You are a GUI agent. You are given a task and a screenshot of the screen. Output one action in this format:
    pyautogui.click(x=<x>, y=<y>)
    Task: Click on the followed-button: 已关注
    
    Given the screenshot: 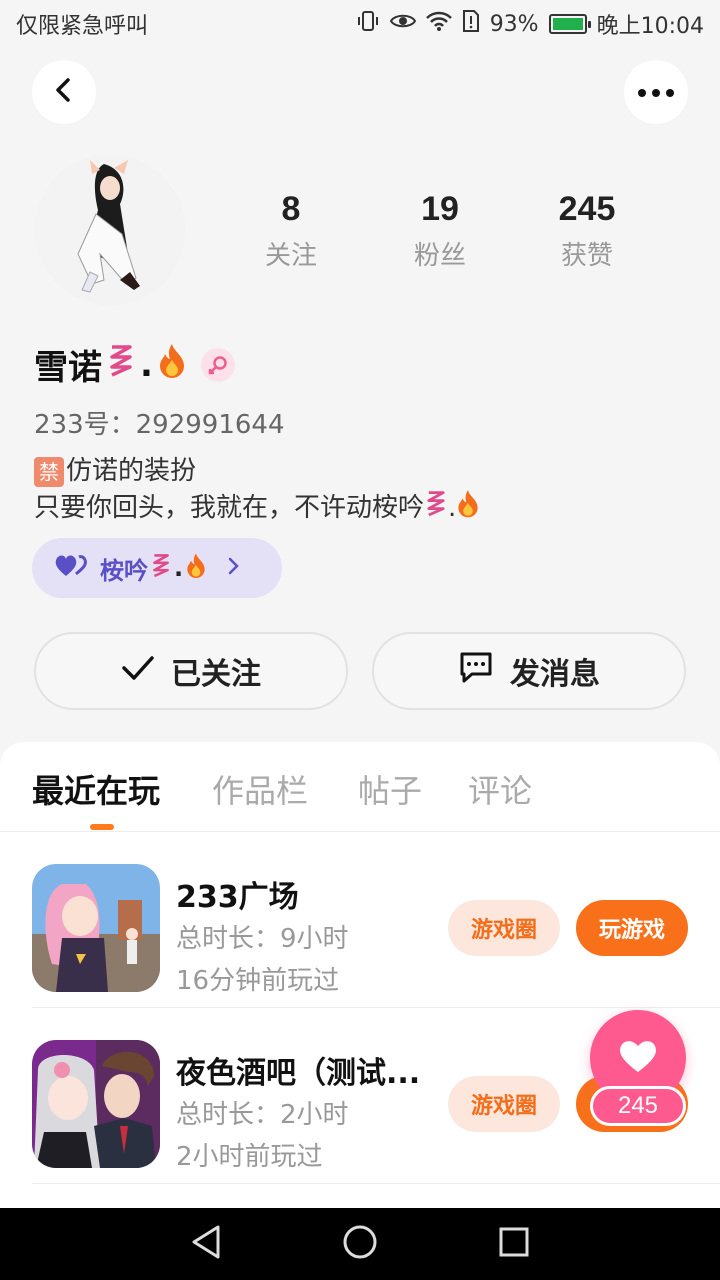 What is the action you would take?
    pyautogui.click(x=191, y=671)
    